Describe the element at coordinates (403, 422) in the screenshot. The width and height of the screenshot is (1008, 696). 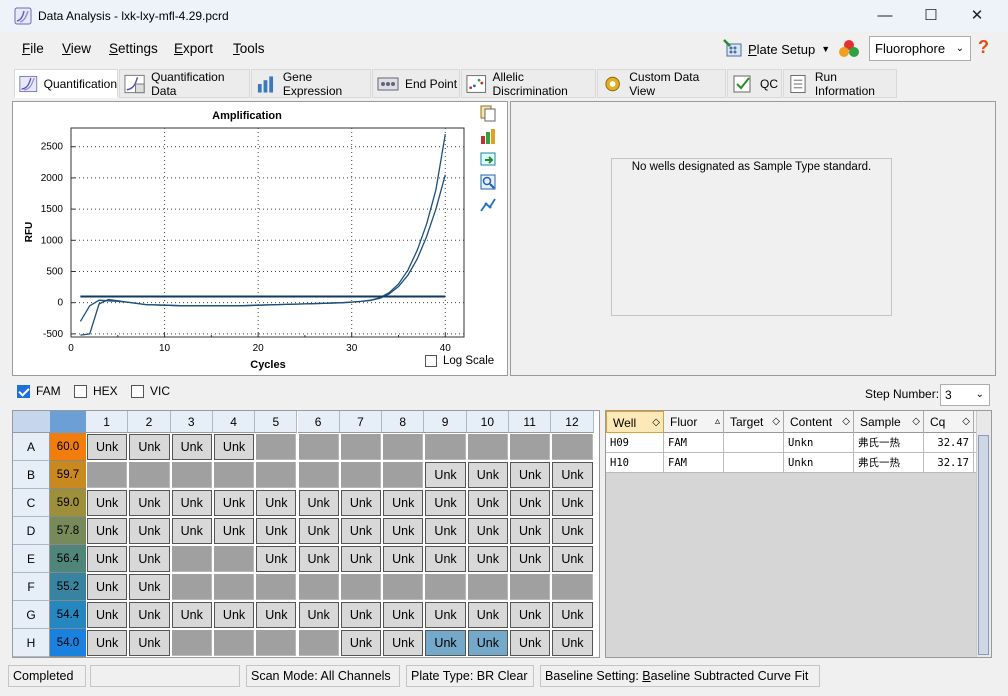
I see `plate-column-header: 8` at that location.